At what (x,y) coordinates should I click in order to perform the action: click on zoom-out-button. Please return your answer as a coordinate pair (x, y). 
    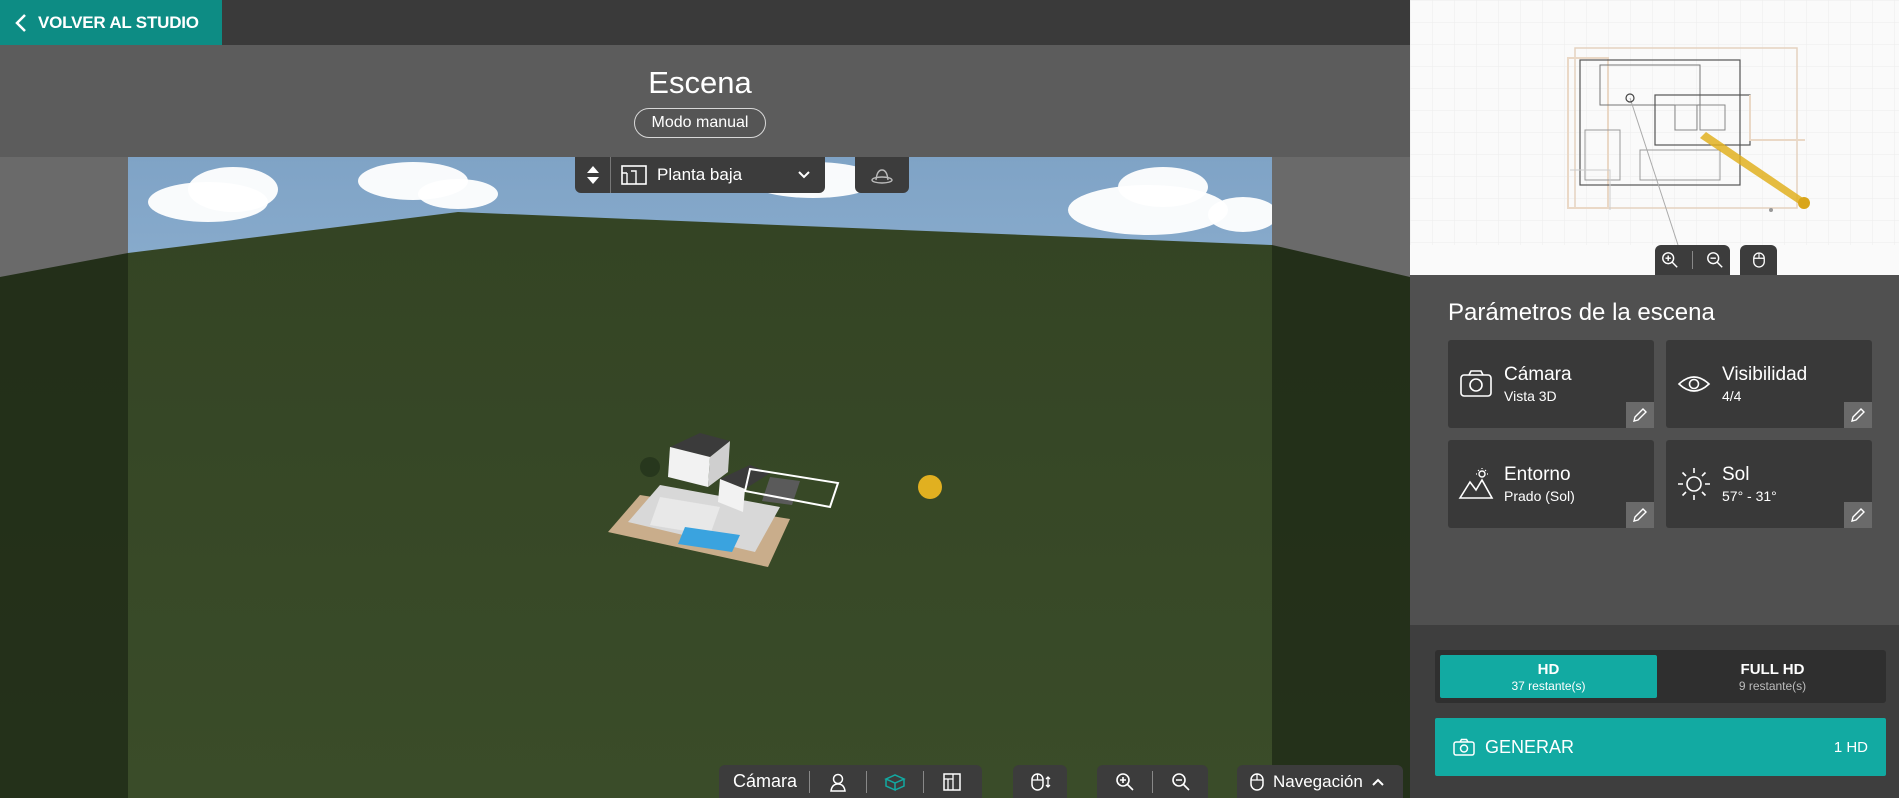
    Looking at the image, I should click on (1180, 781).